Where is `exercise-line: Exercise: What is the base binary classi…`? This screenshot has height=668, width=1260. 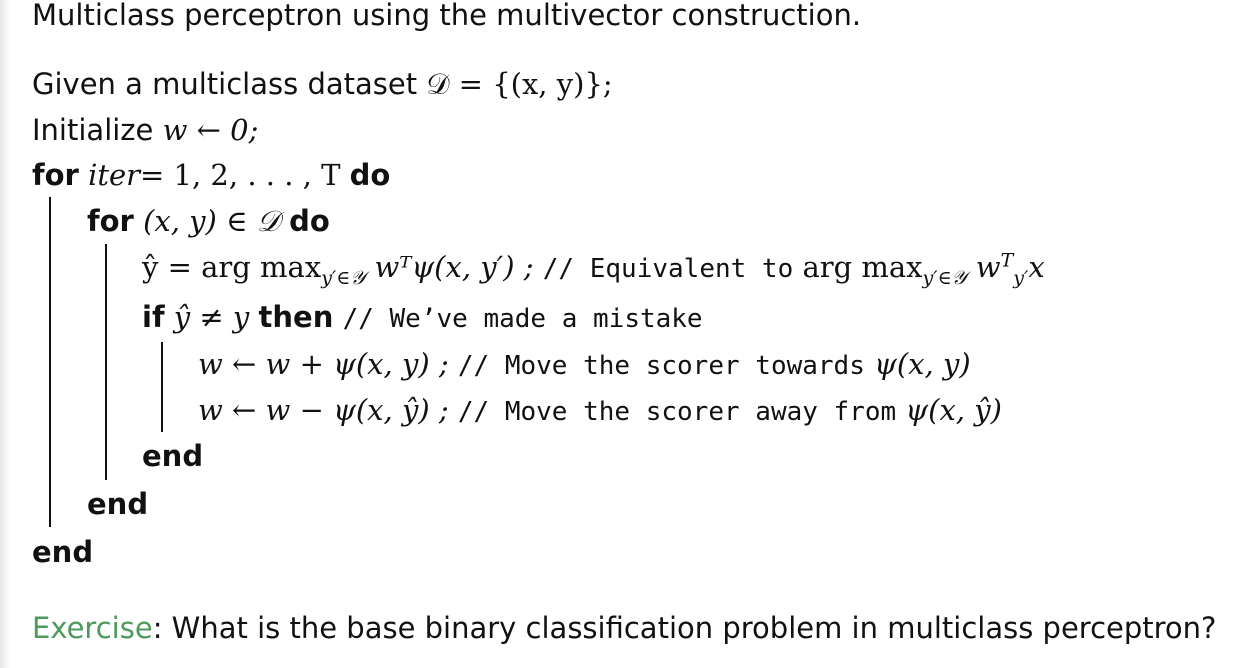 exercise-line: Exercise: What is the base binary classi… is located at coordinates (624, 628).